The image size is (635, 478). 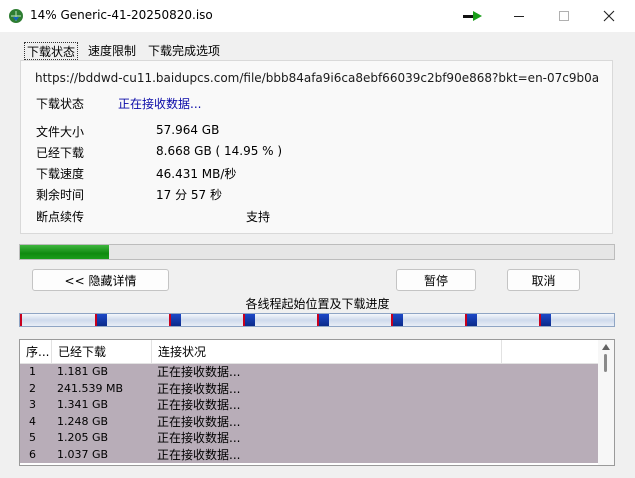 What do you see at coordinates (83, 454) in the screenshot?
I see `row-downloaded: 1.037 GB` at bounding box center [83, 454].